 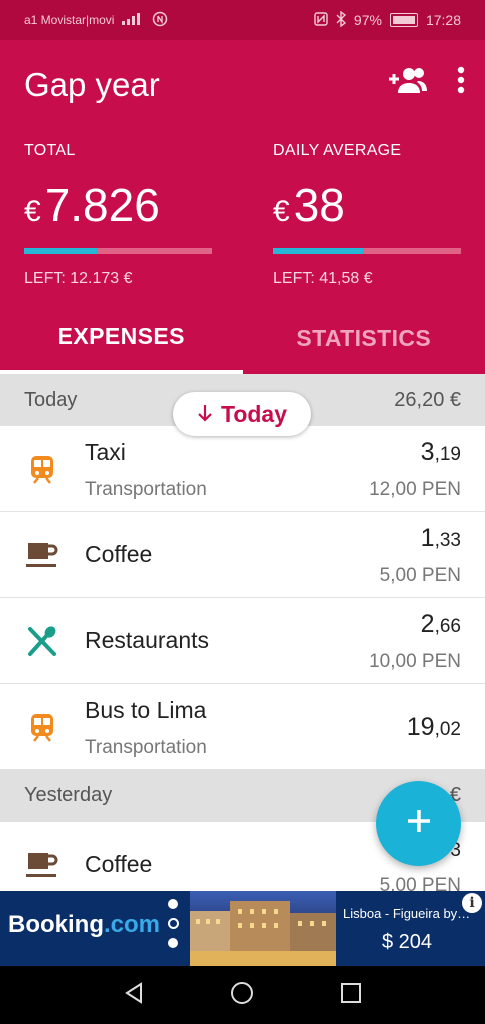 What do you see at coordinates (408, 82) in the screenshot?
I see `add-person-icon` at bounding box center [408, 82].